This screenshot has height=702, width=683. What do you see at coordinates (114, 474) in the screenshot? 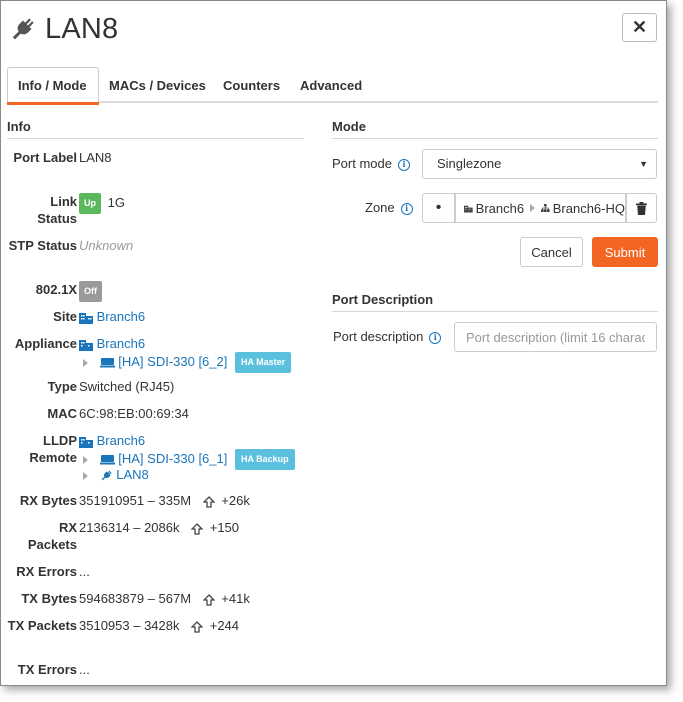
I see `lldp-port: LAN8` at bounding box center [114, 474].